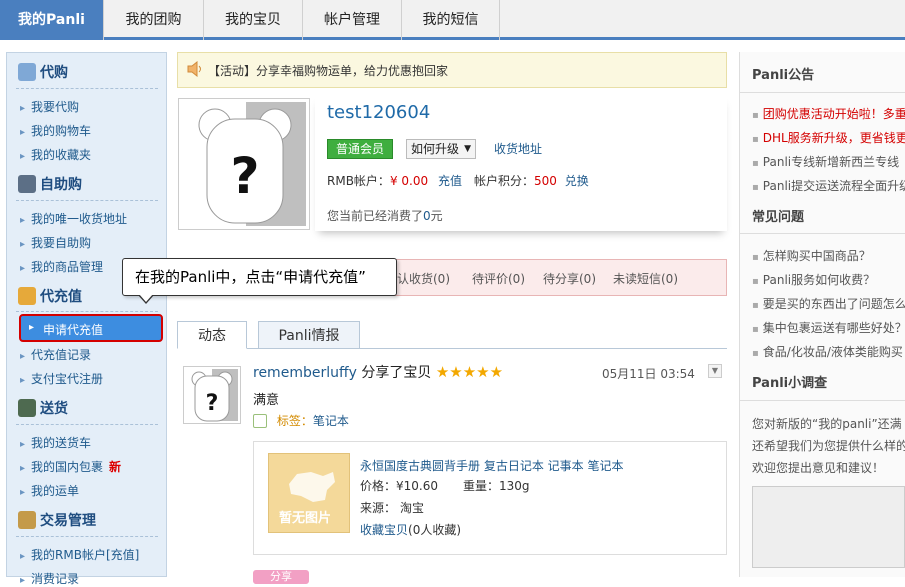  I want to click on section-title: 代购, so click(54, 73).